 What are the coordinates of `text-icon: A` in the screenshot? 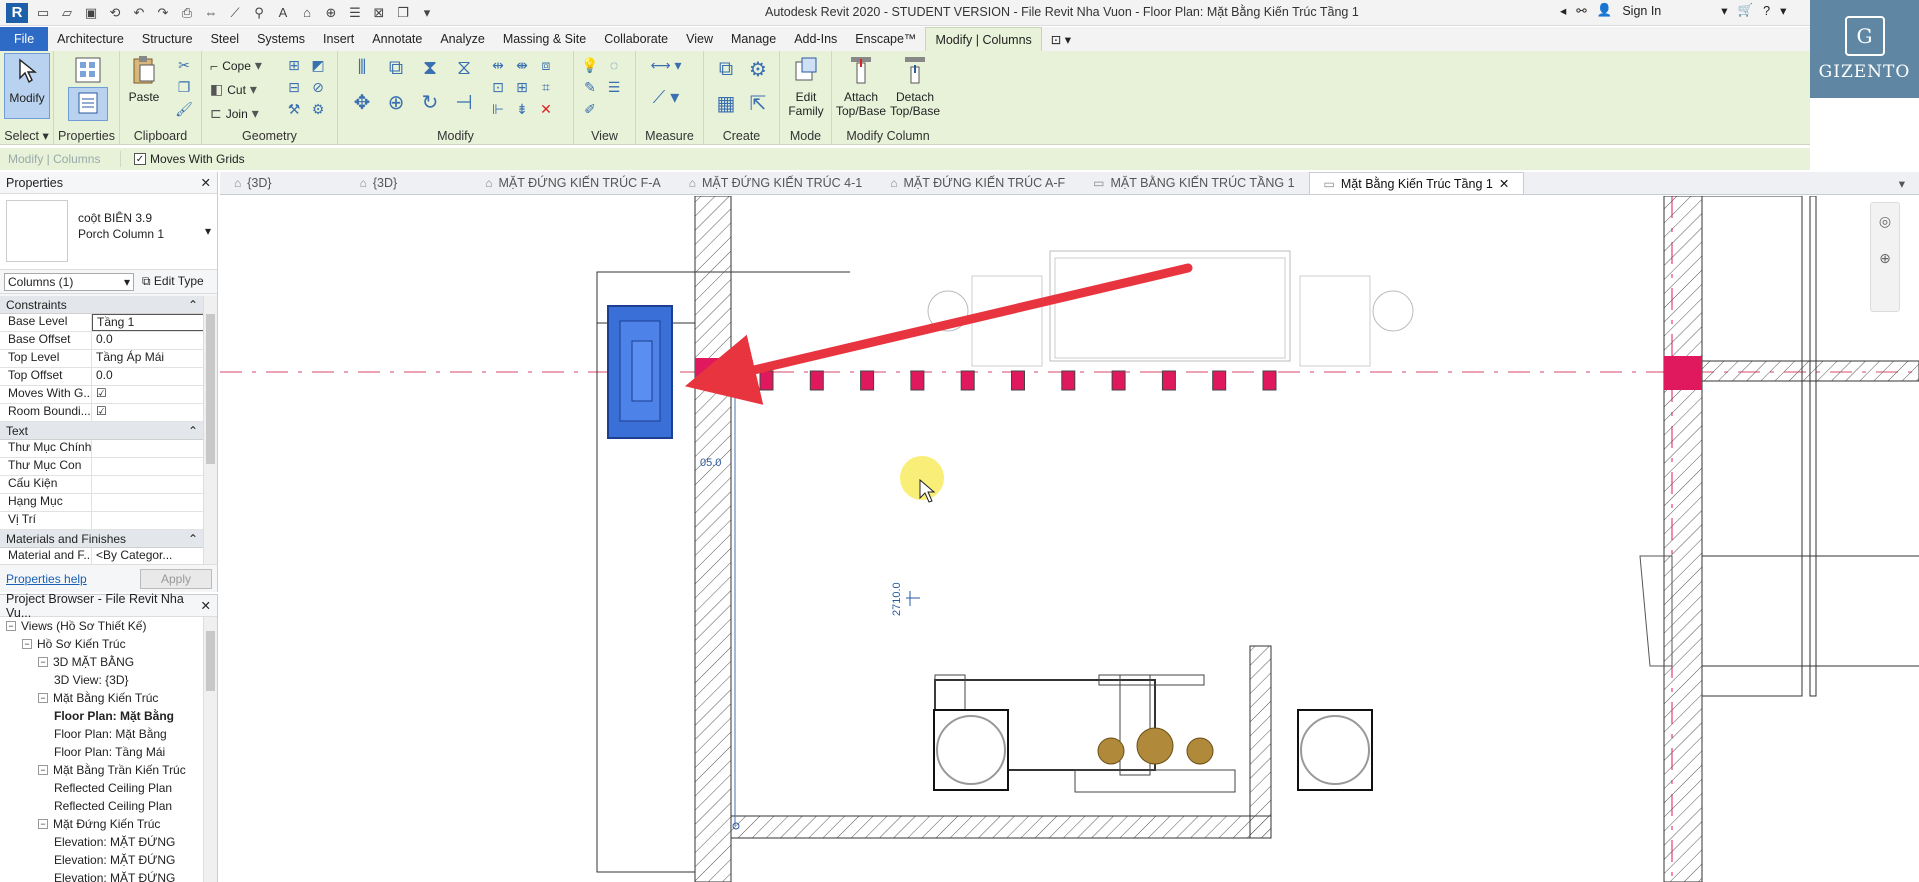 It's located at (283, 13).